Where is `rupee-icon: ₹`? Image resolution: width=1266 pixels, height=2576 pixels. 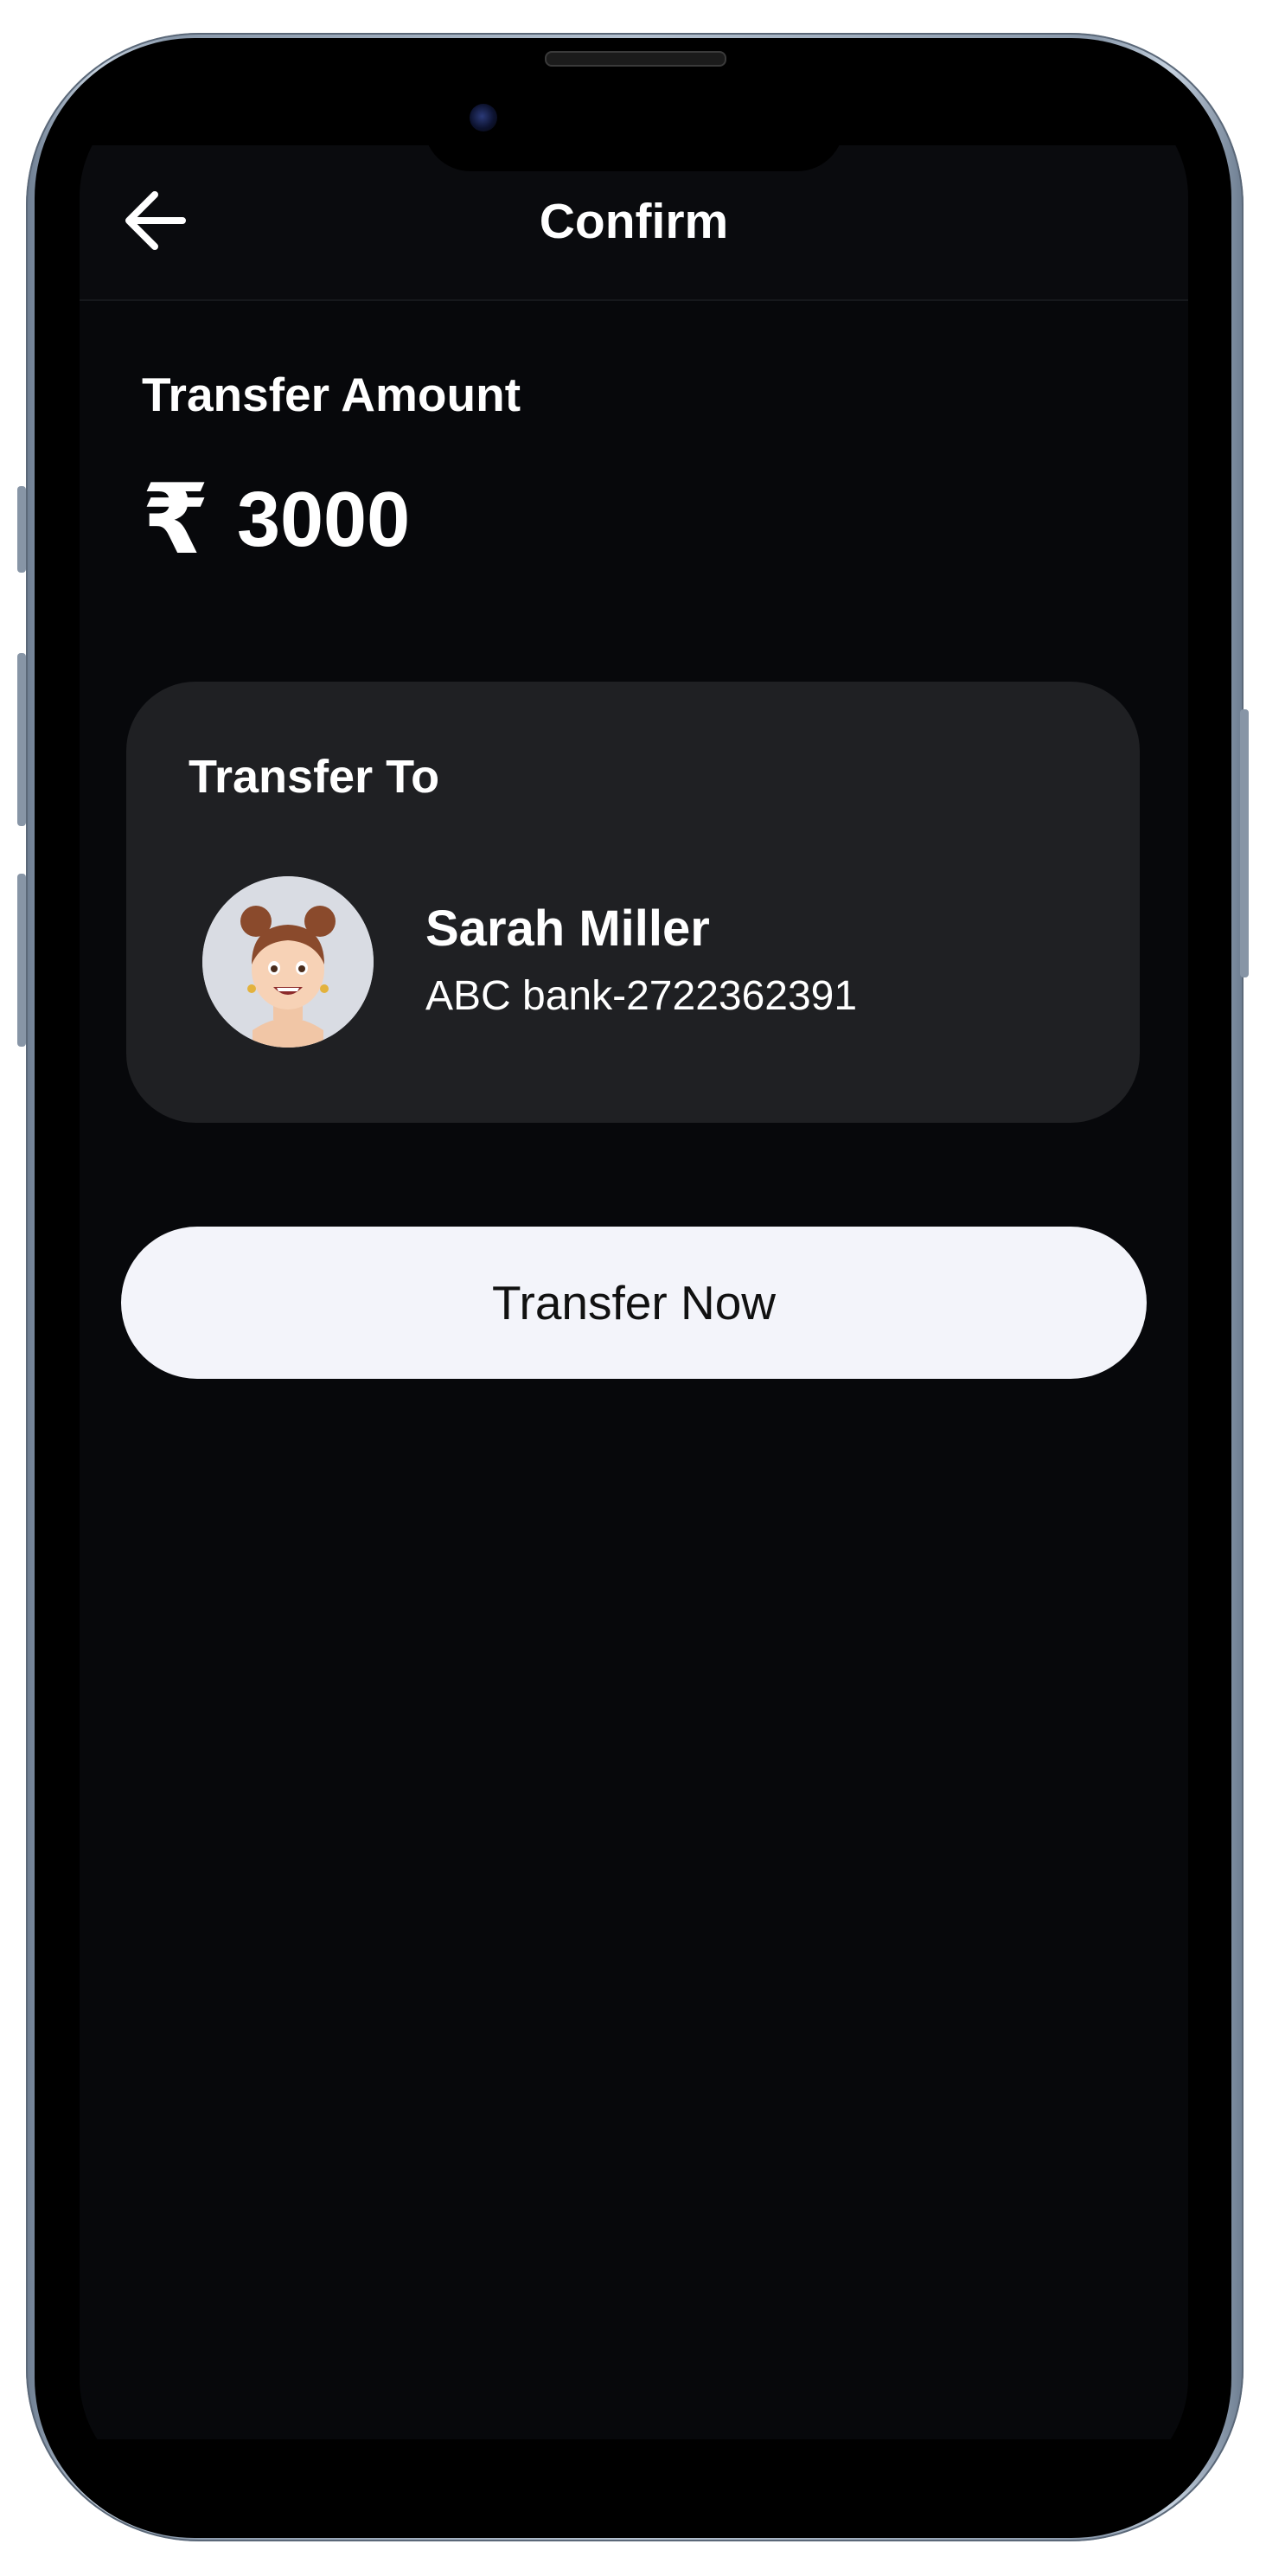 rupee-icon: ₹ is located at coordinates (175, 519).